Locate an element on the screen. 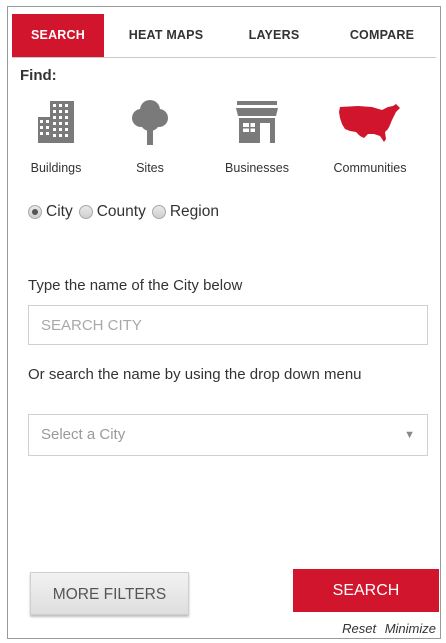 This screenshot has height=643, width=446. area-type-radio-group: City County Region is located at coordinates (126, 212).